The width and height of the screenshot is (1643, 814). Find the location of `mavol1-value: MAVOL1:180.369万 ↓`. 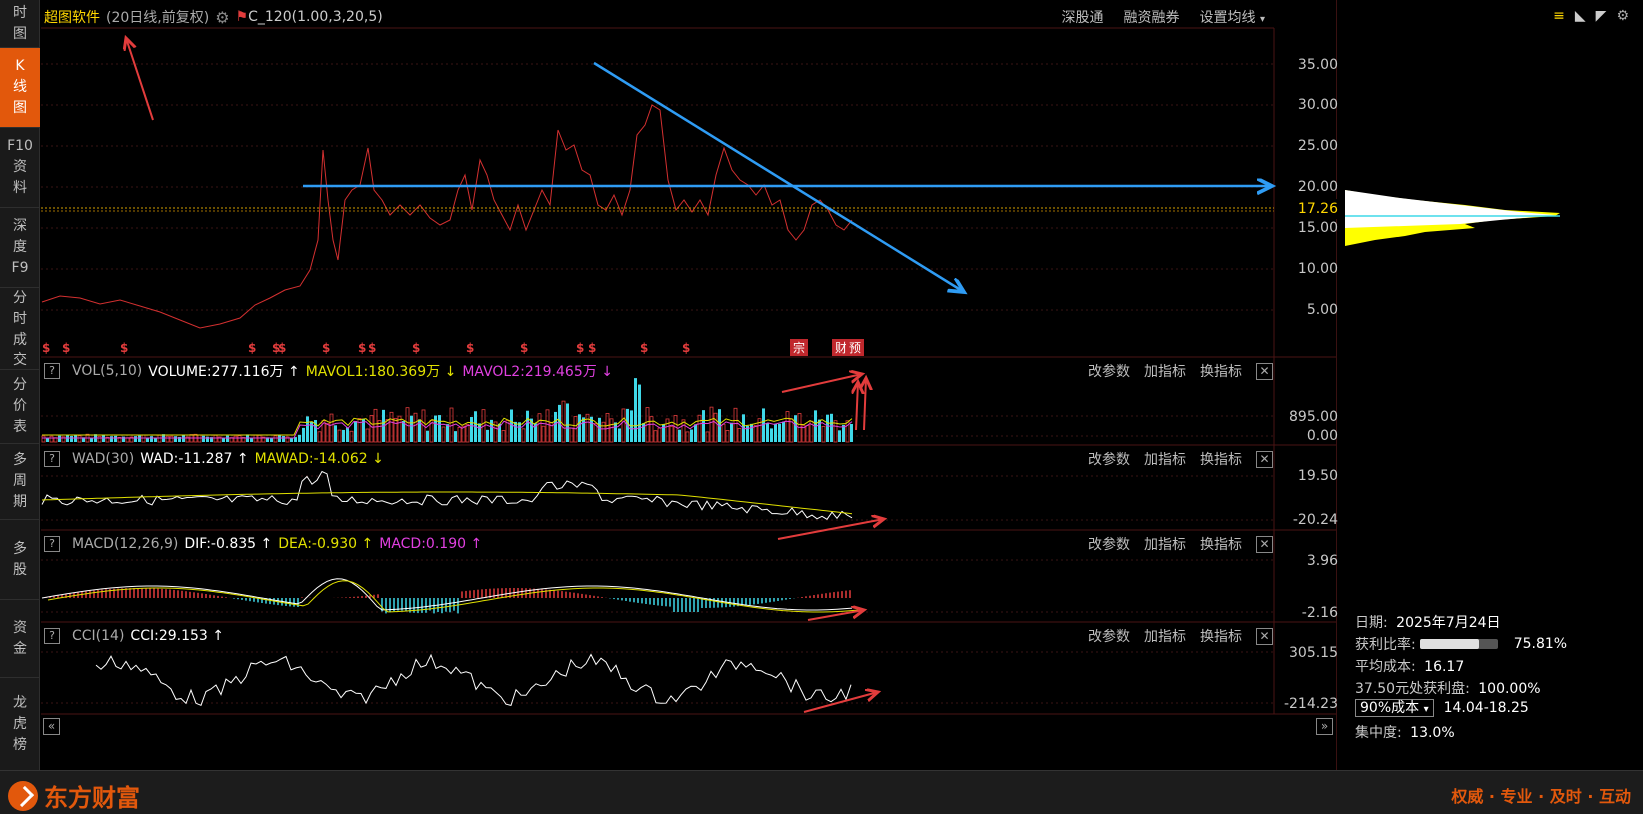

mavol1-value: MAVOL1:180.369万 ↓ is located at coordinates (381, 372).